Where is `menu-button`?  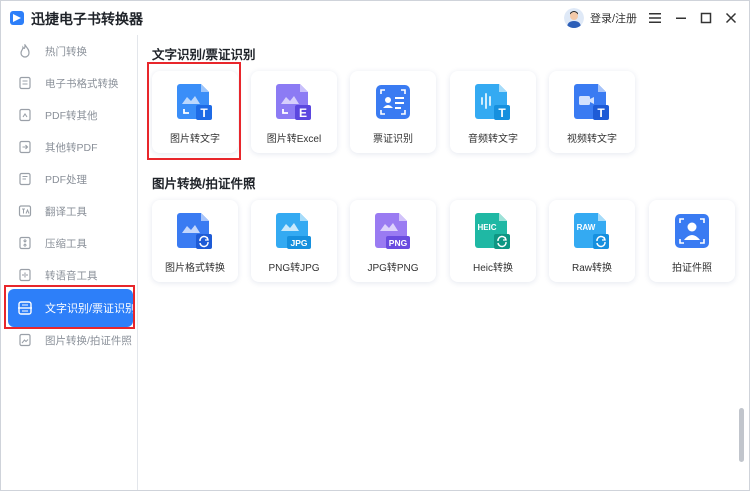
menu-button is located at coordinates (655, 18).